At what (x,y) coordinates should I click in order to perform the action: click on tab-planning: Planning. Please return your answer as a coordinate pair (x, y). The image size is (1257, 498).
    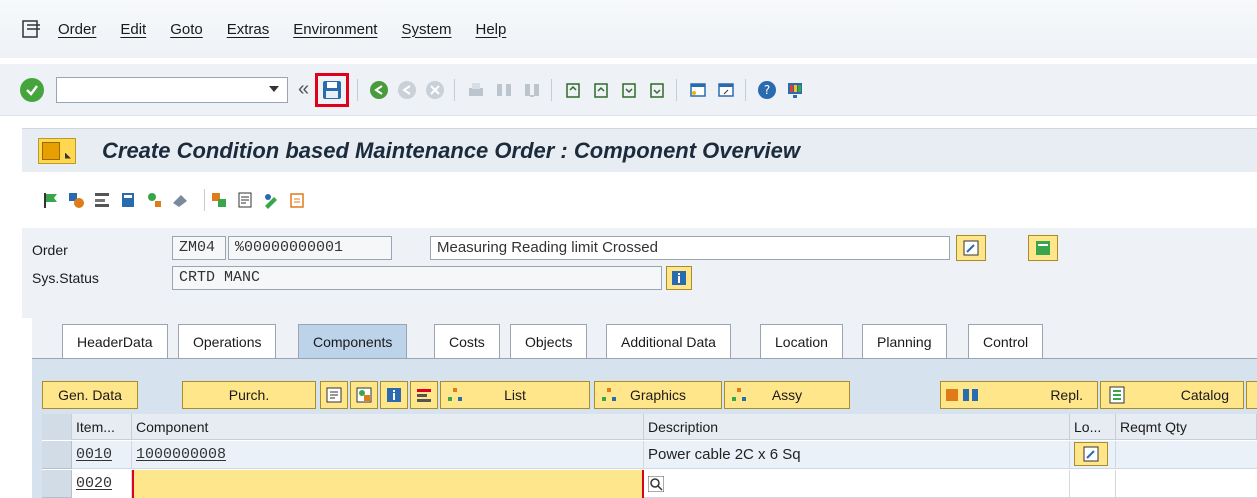
    Looking at the image, I should click on (904, 341).